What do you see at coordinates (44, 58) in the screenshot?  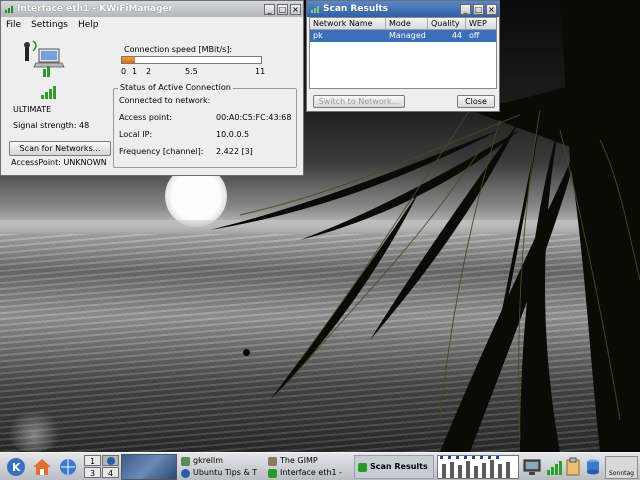 I see `wireless-laptop-icon` at bounding box center [44, 58].